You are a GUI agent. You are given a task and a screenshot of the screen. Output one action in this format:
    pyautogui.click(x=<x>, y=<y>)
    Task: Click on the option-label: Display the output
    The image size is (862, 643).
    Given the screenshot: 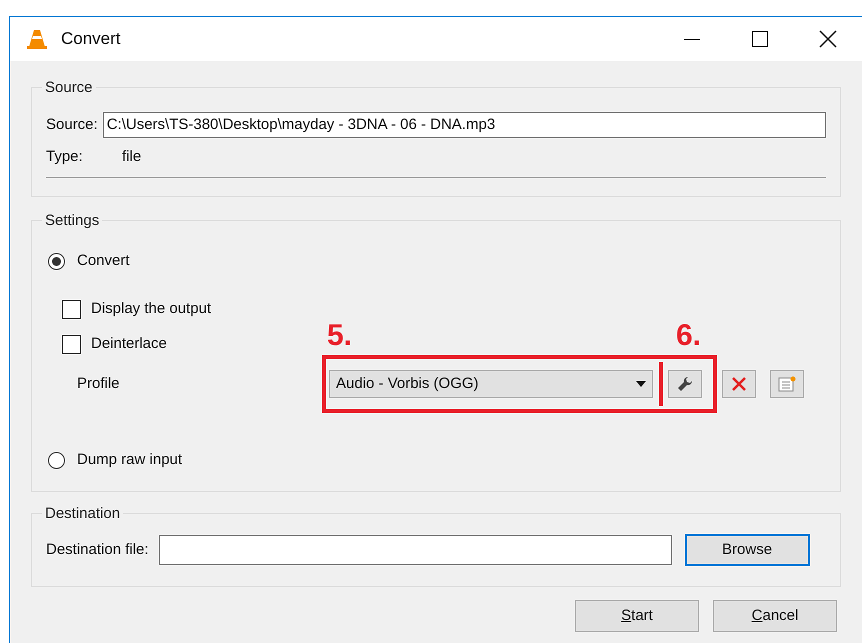 What is the action you would take?
    pyautogui.click(x=151, y=308)
    